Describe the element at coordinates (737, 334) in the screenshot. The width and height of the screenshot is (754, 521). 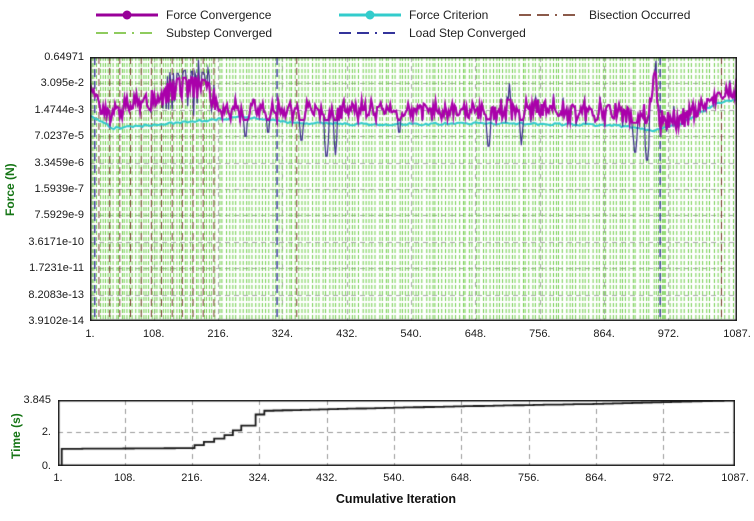
I see `force-xtick-label: 1087.` at that location.